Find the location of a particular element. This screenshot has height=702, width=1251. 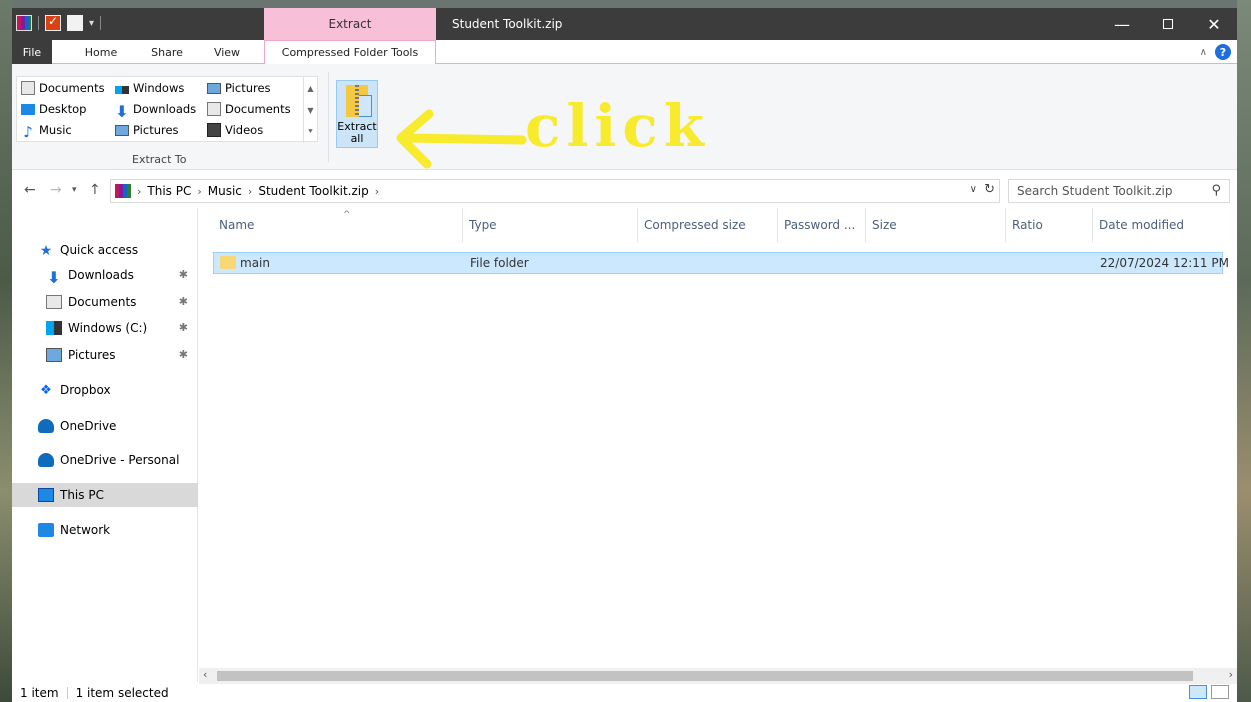

extract-to-windows: Windows is located at coordinates (149, 88).